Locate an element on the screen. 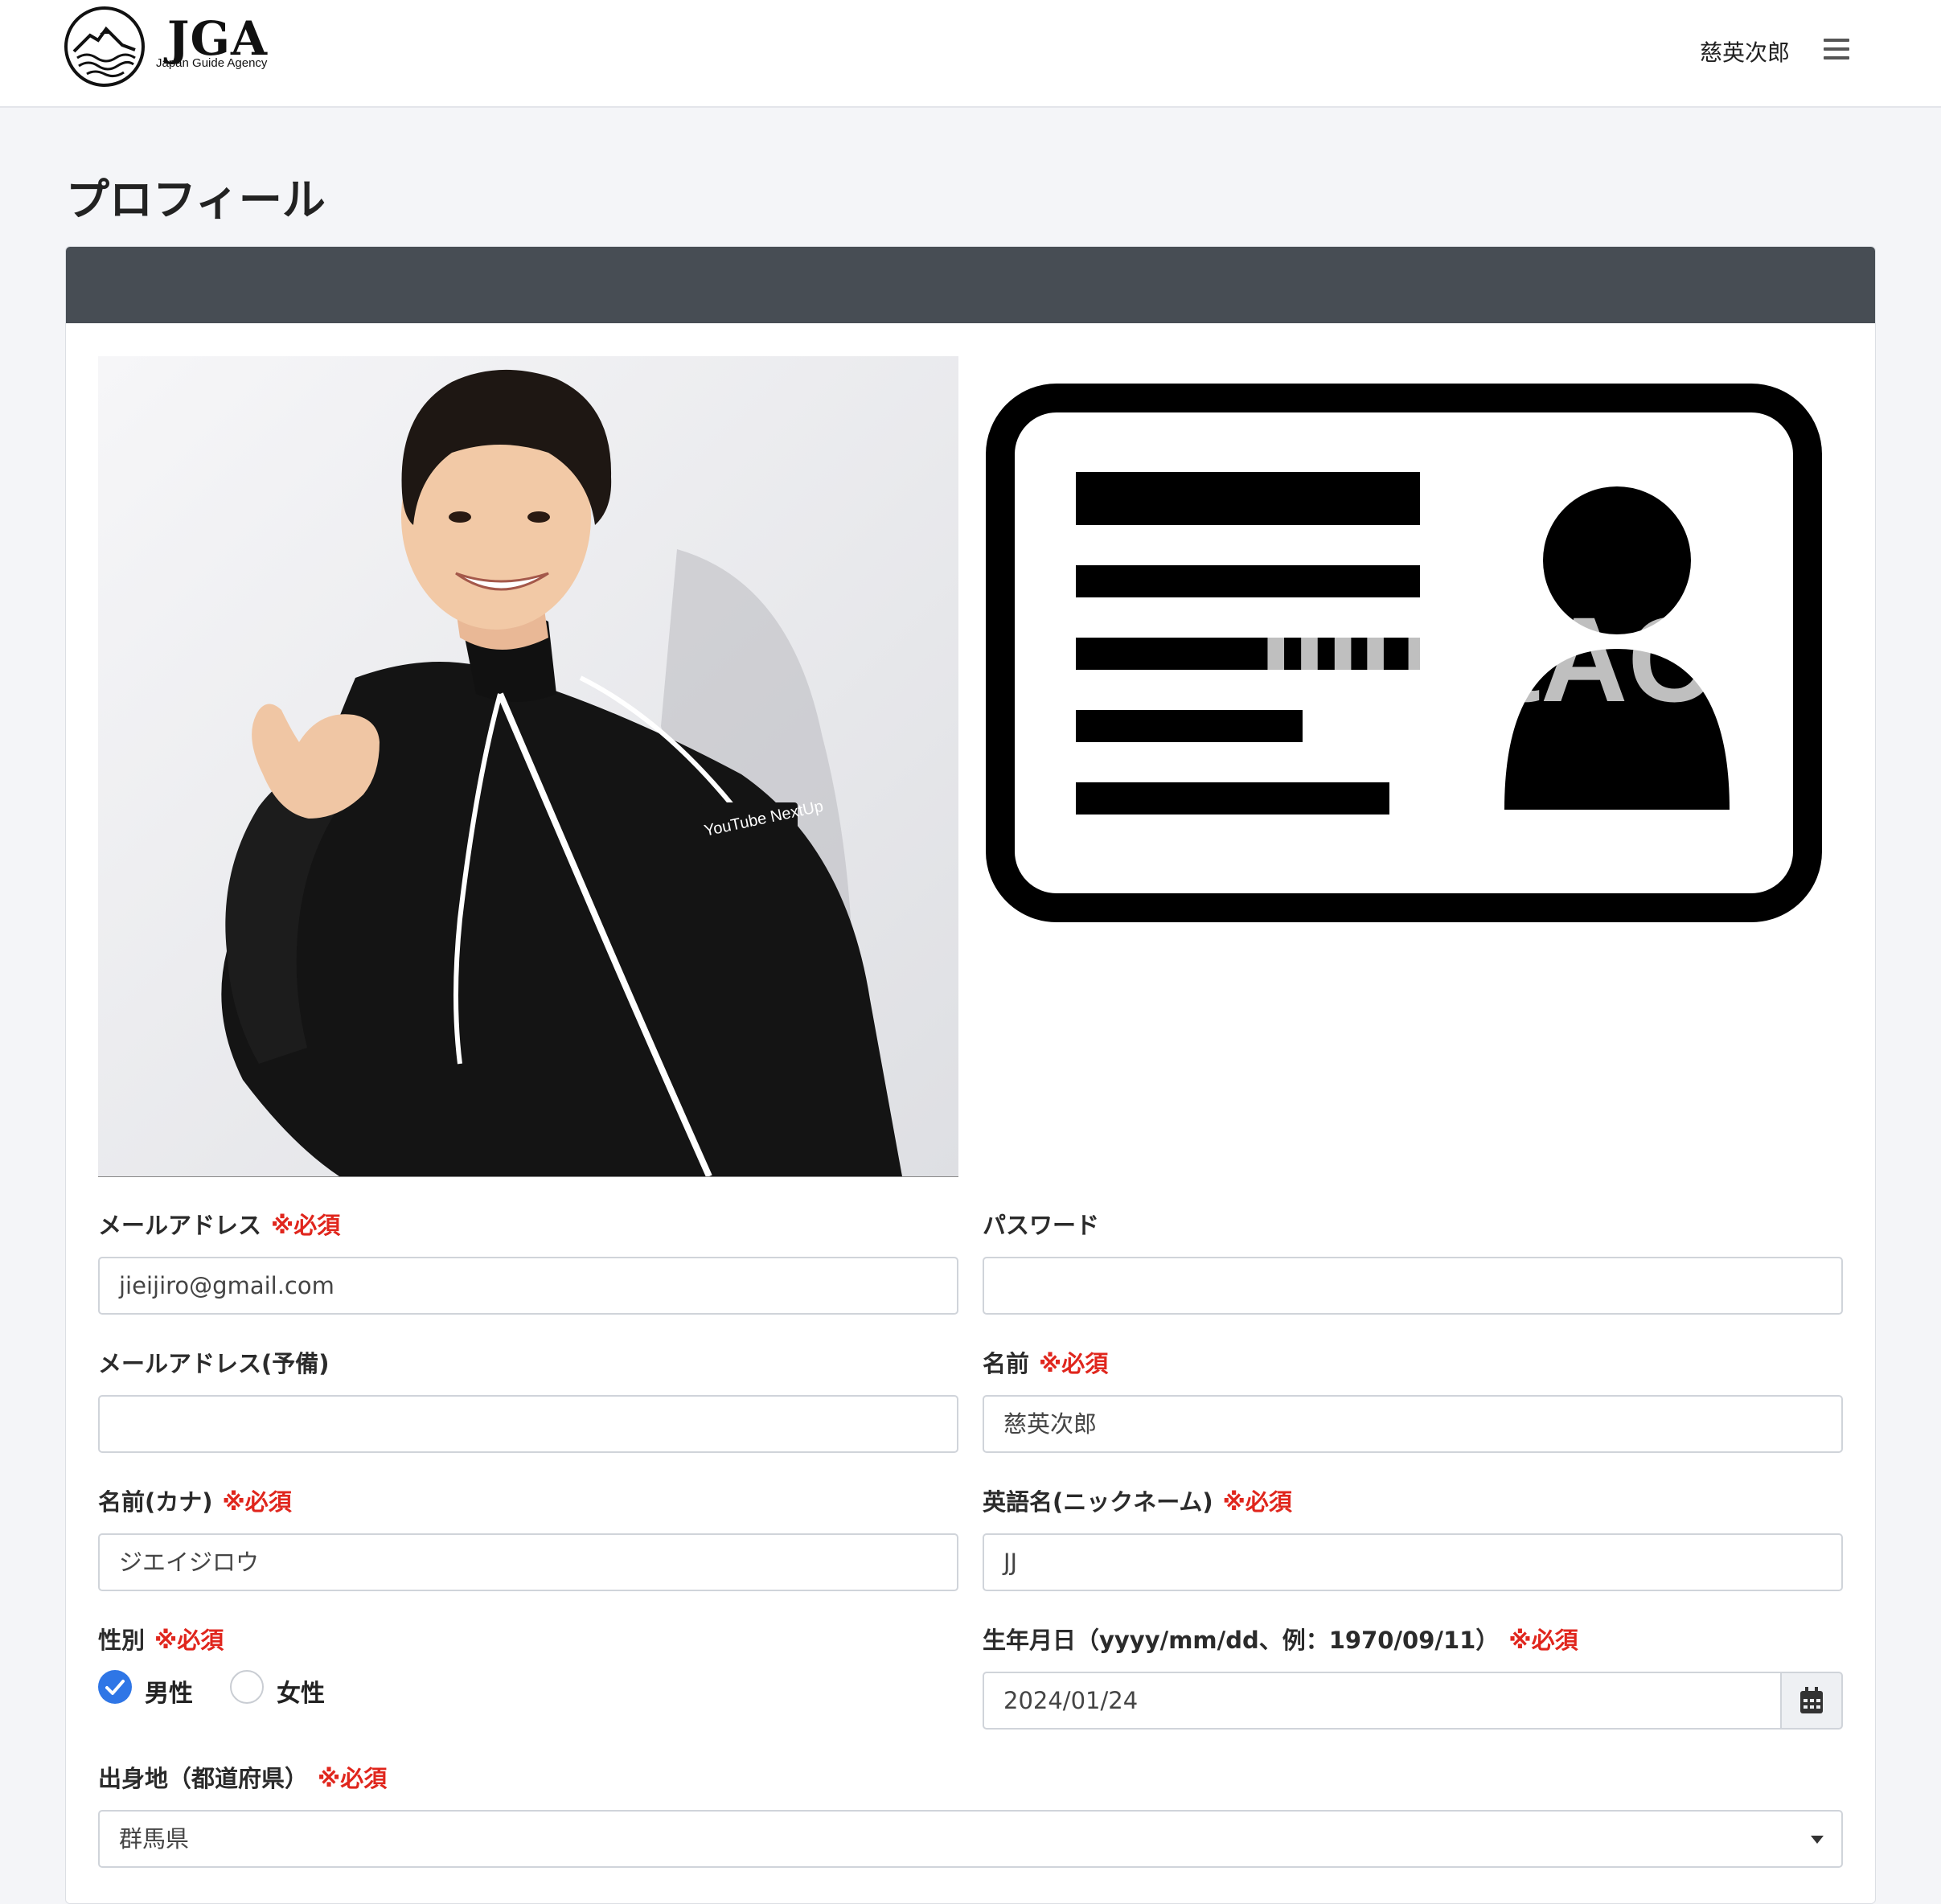 This screenshot has height=1904, width=1941. name-kana-input: ジエイジロウ is located at coordinates (528, 1562).